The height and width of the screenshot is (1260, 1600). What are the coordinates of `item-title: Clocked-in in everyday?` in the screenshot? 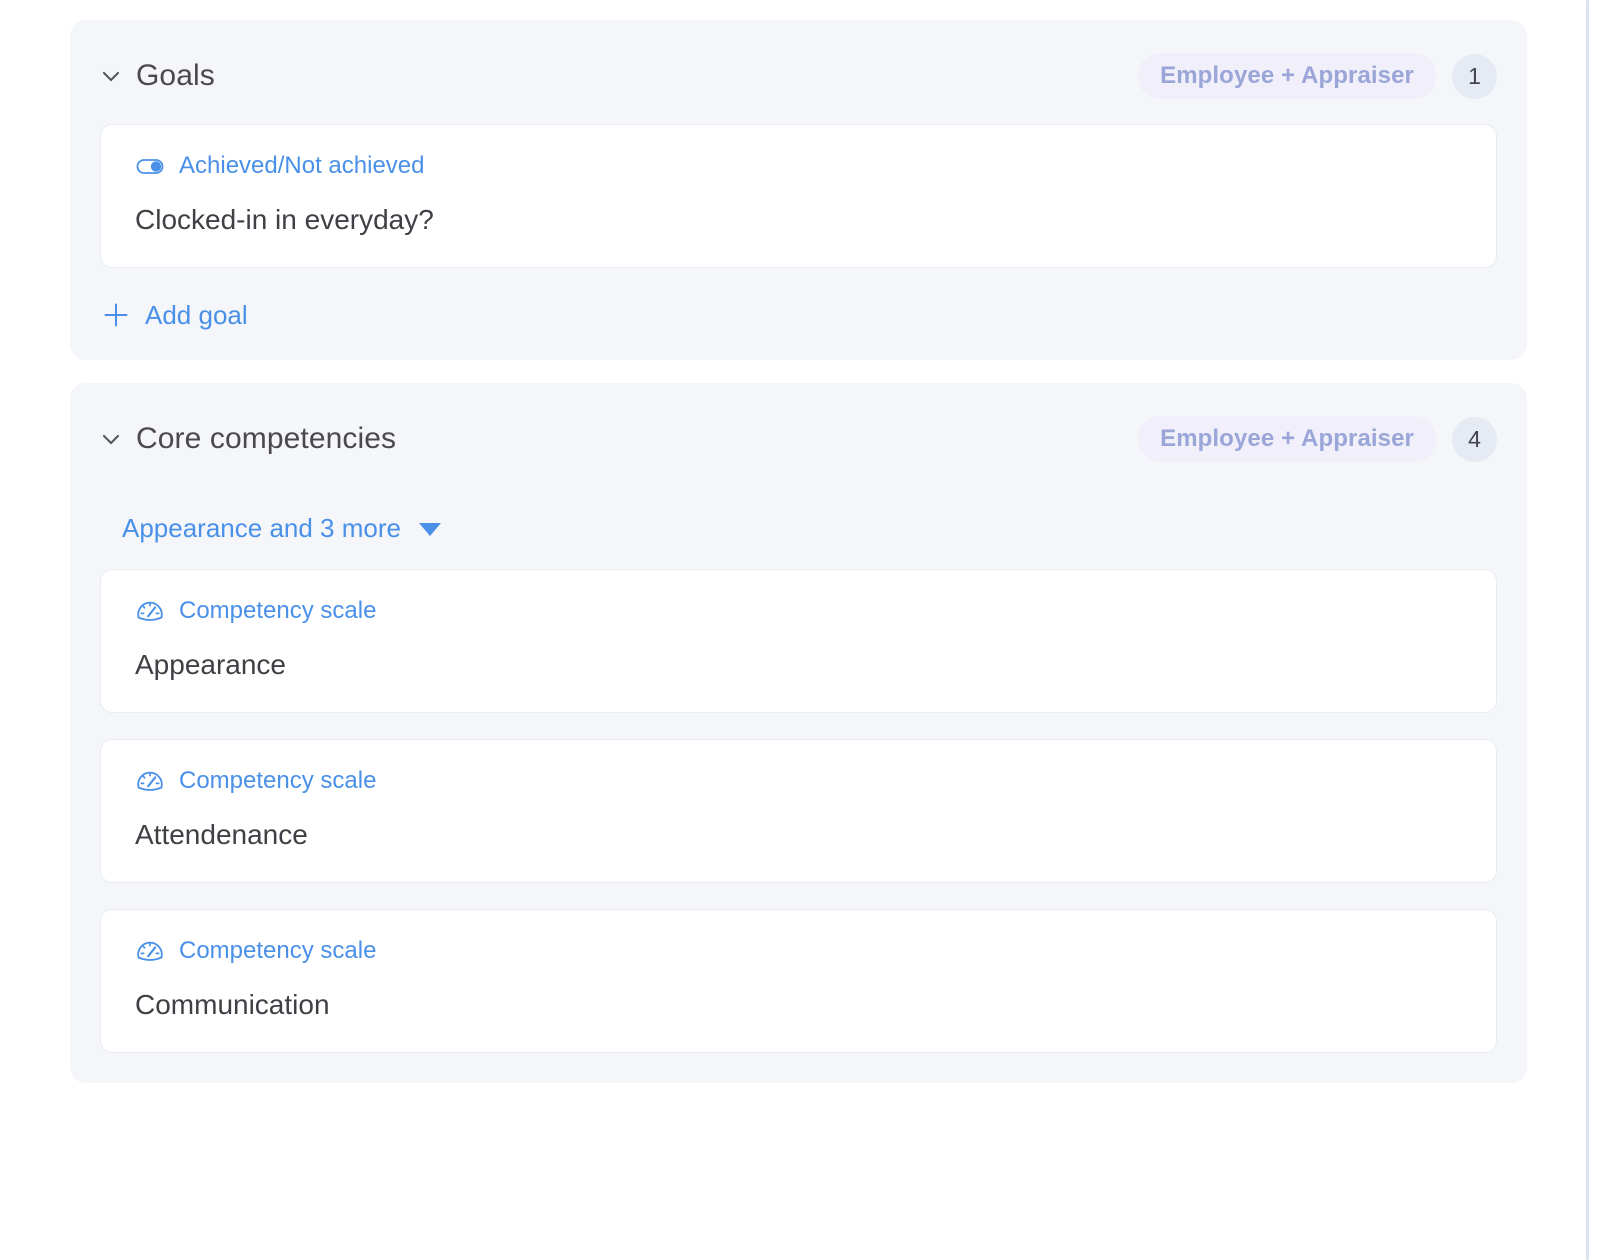 It's located at (284, 219).